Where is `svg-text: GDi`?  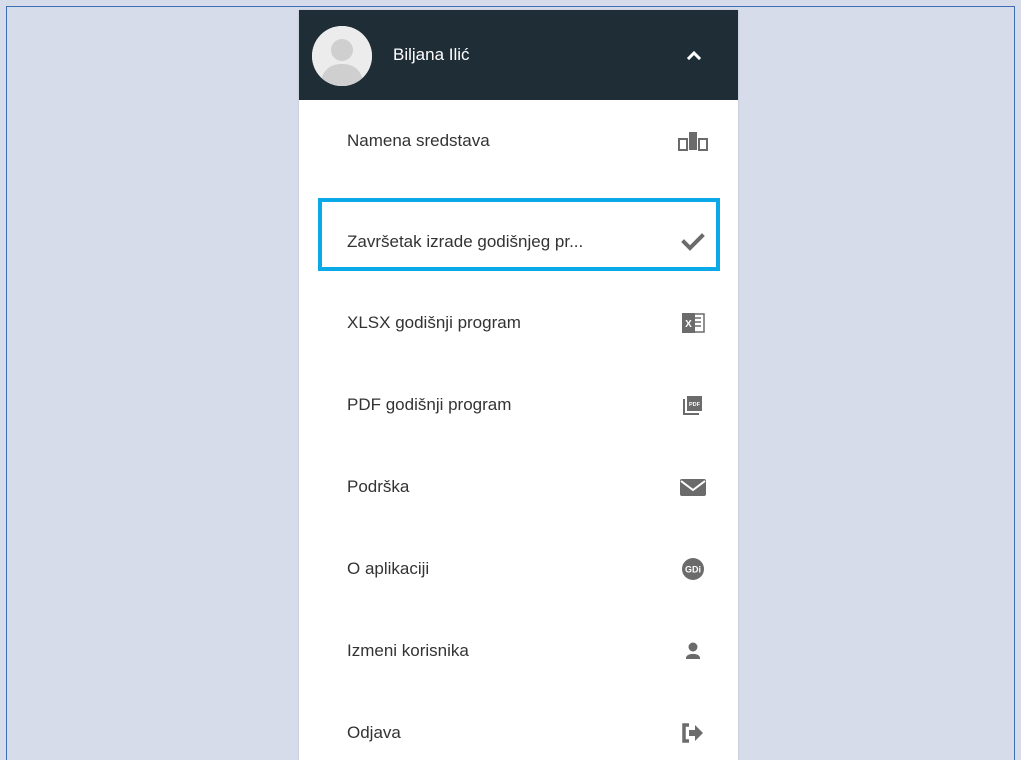
svg-text: GDi is located at coordinates (693, 569).